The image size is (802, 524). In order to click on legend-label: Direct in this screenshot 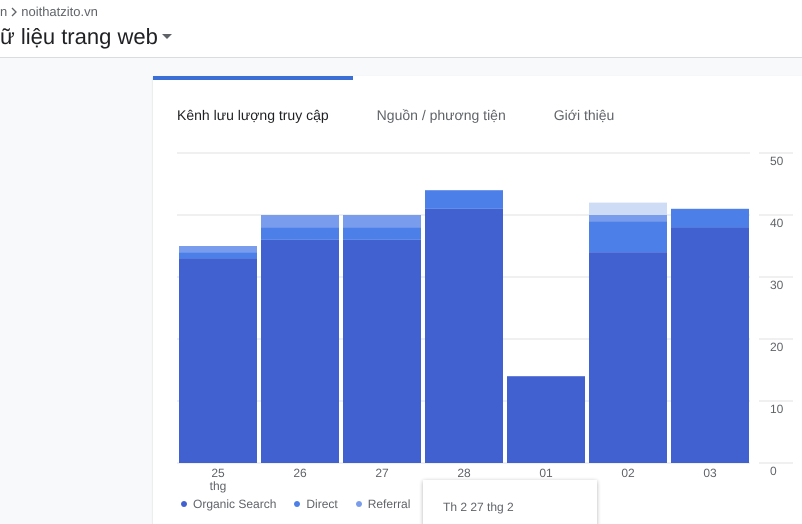, I will do `click(322, 504)`.